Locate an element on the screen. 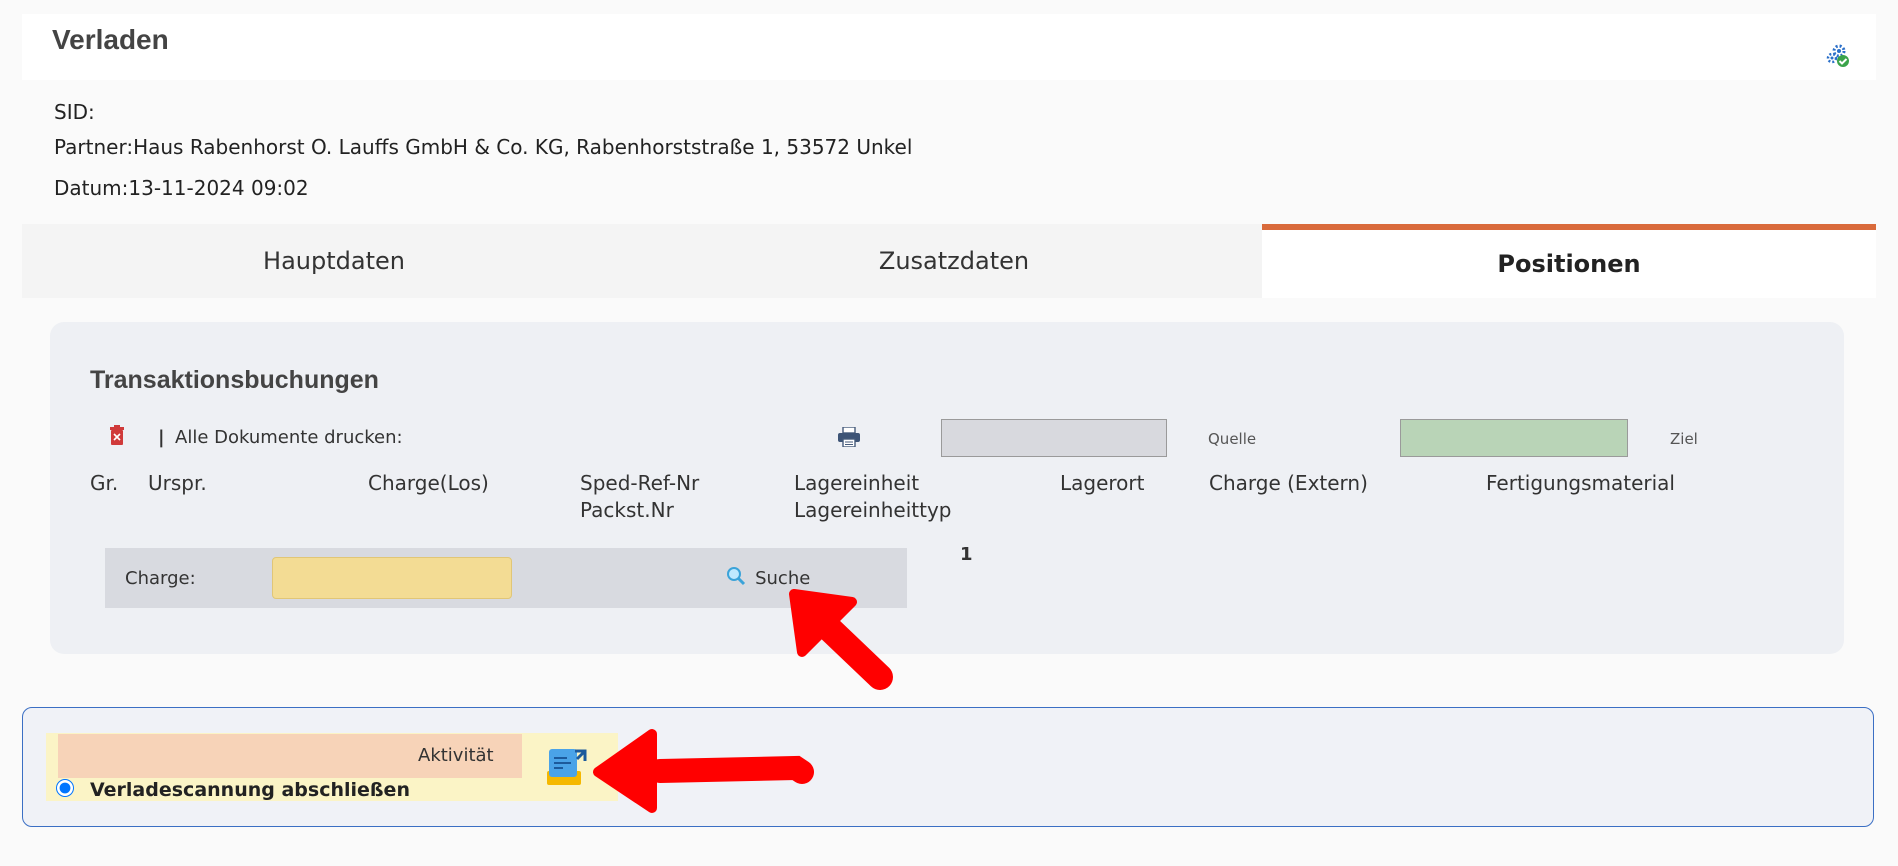  column-header-fertigungsmaterial: Fertigungsmaterial is located at coordinates (1580, 483).